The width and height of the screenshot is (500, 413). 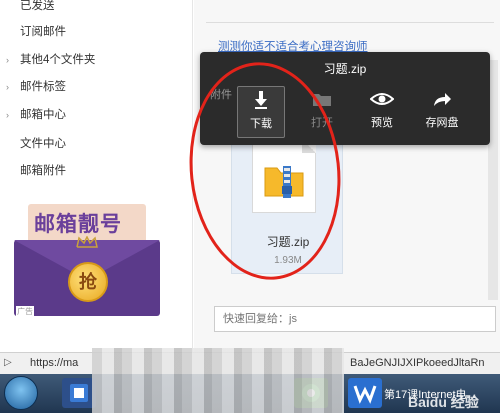 What do you see at coordinates (43, 87) in the screenshot?
I see `sidebar-item-label: 邮件标签` at bounding box center [43, 87].